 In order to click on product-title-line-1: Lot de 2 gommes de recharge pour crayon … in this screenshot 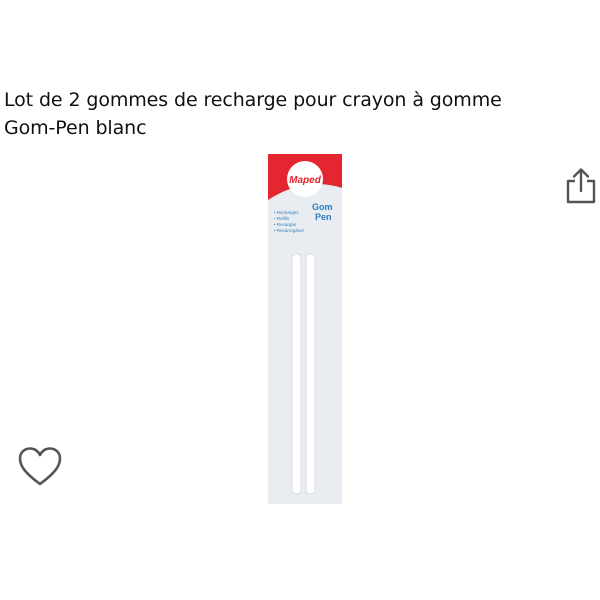, I will do `click(253, 100)`.